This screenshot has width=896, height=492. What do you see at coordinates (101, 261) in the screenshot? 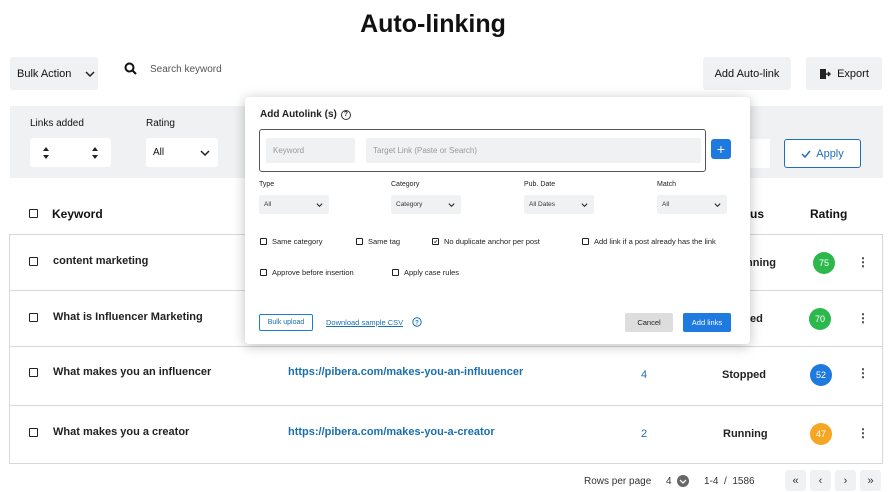
I see `keyword-cell: content marketing` at bounding box center [101, 261].